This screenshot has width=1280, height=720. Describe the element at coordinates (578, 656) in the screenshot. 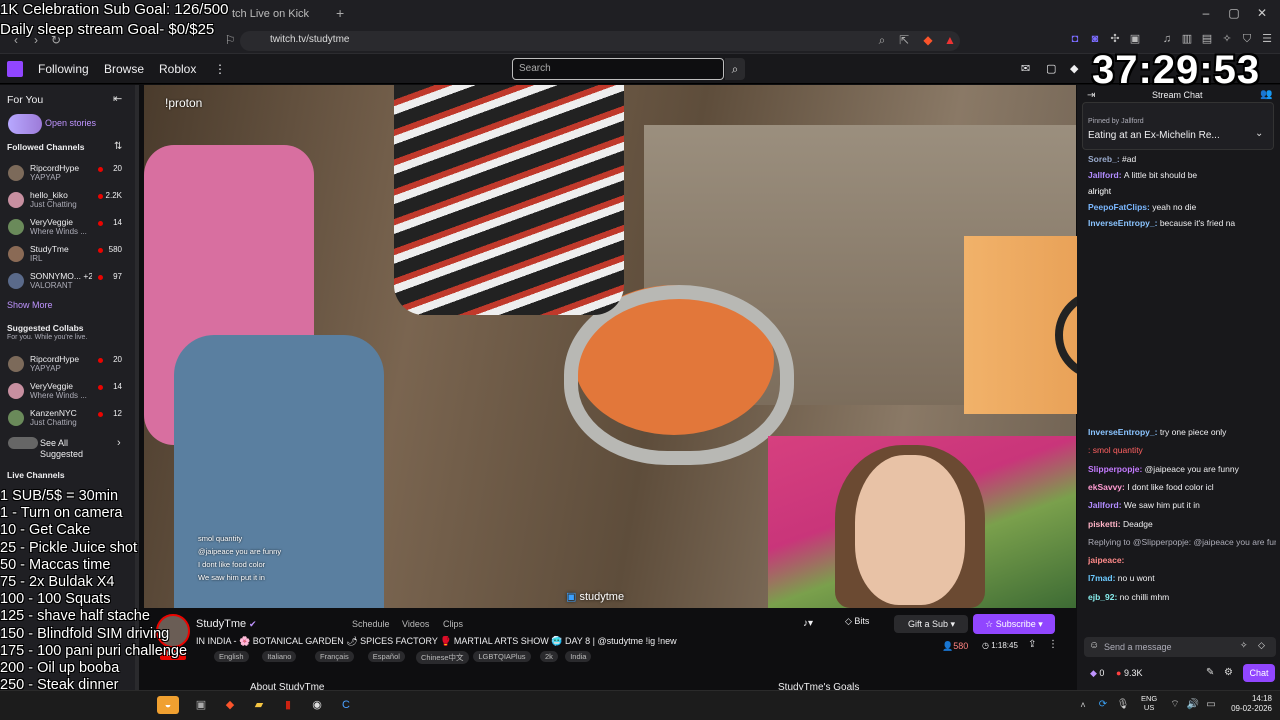

I see `stream-tag: India` at that location.